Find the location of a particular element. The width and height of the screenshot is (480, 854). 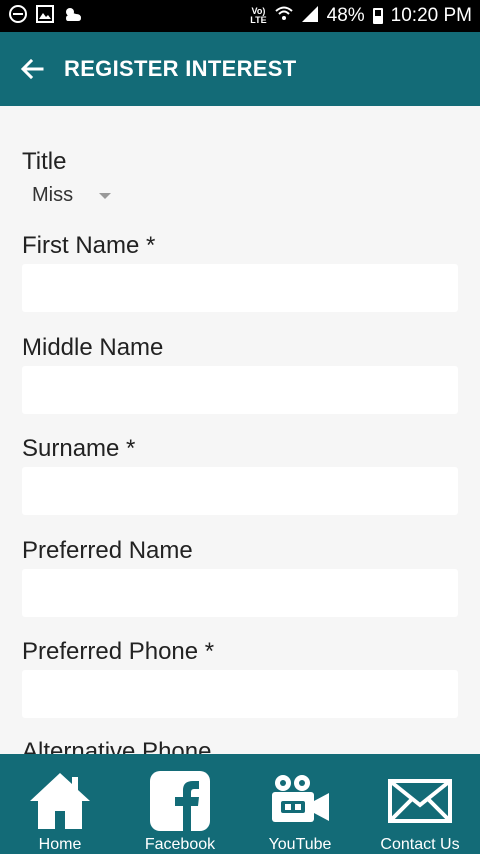

middle-name-field is located at coordinates (240, 390).